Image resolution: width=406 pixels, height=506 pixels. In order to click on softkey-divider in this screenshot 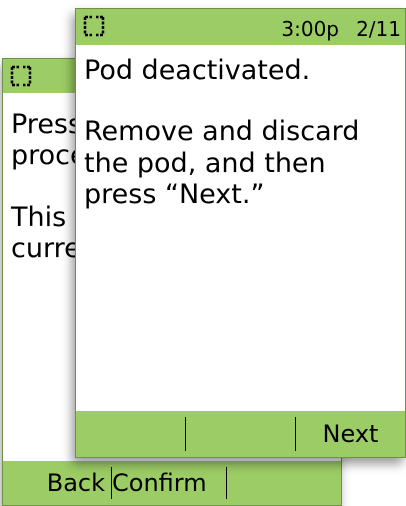, I will do `click(226, 483)`.